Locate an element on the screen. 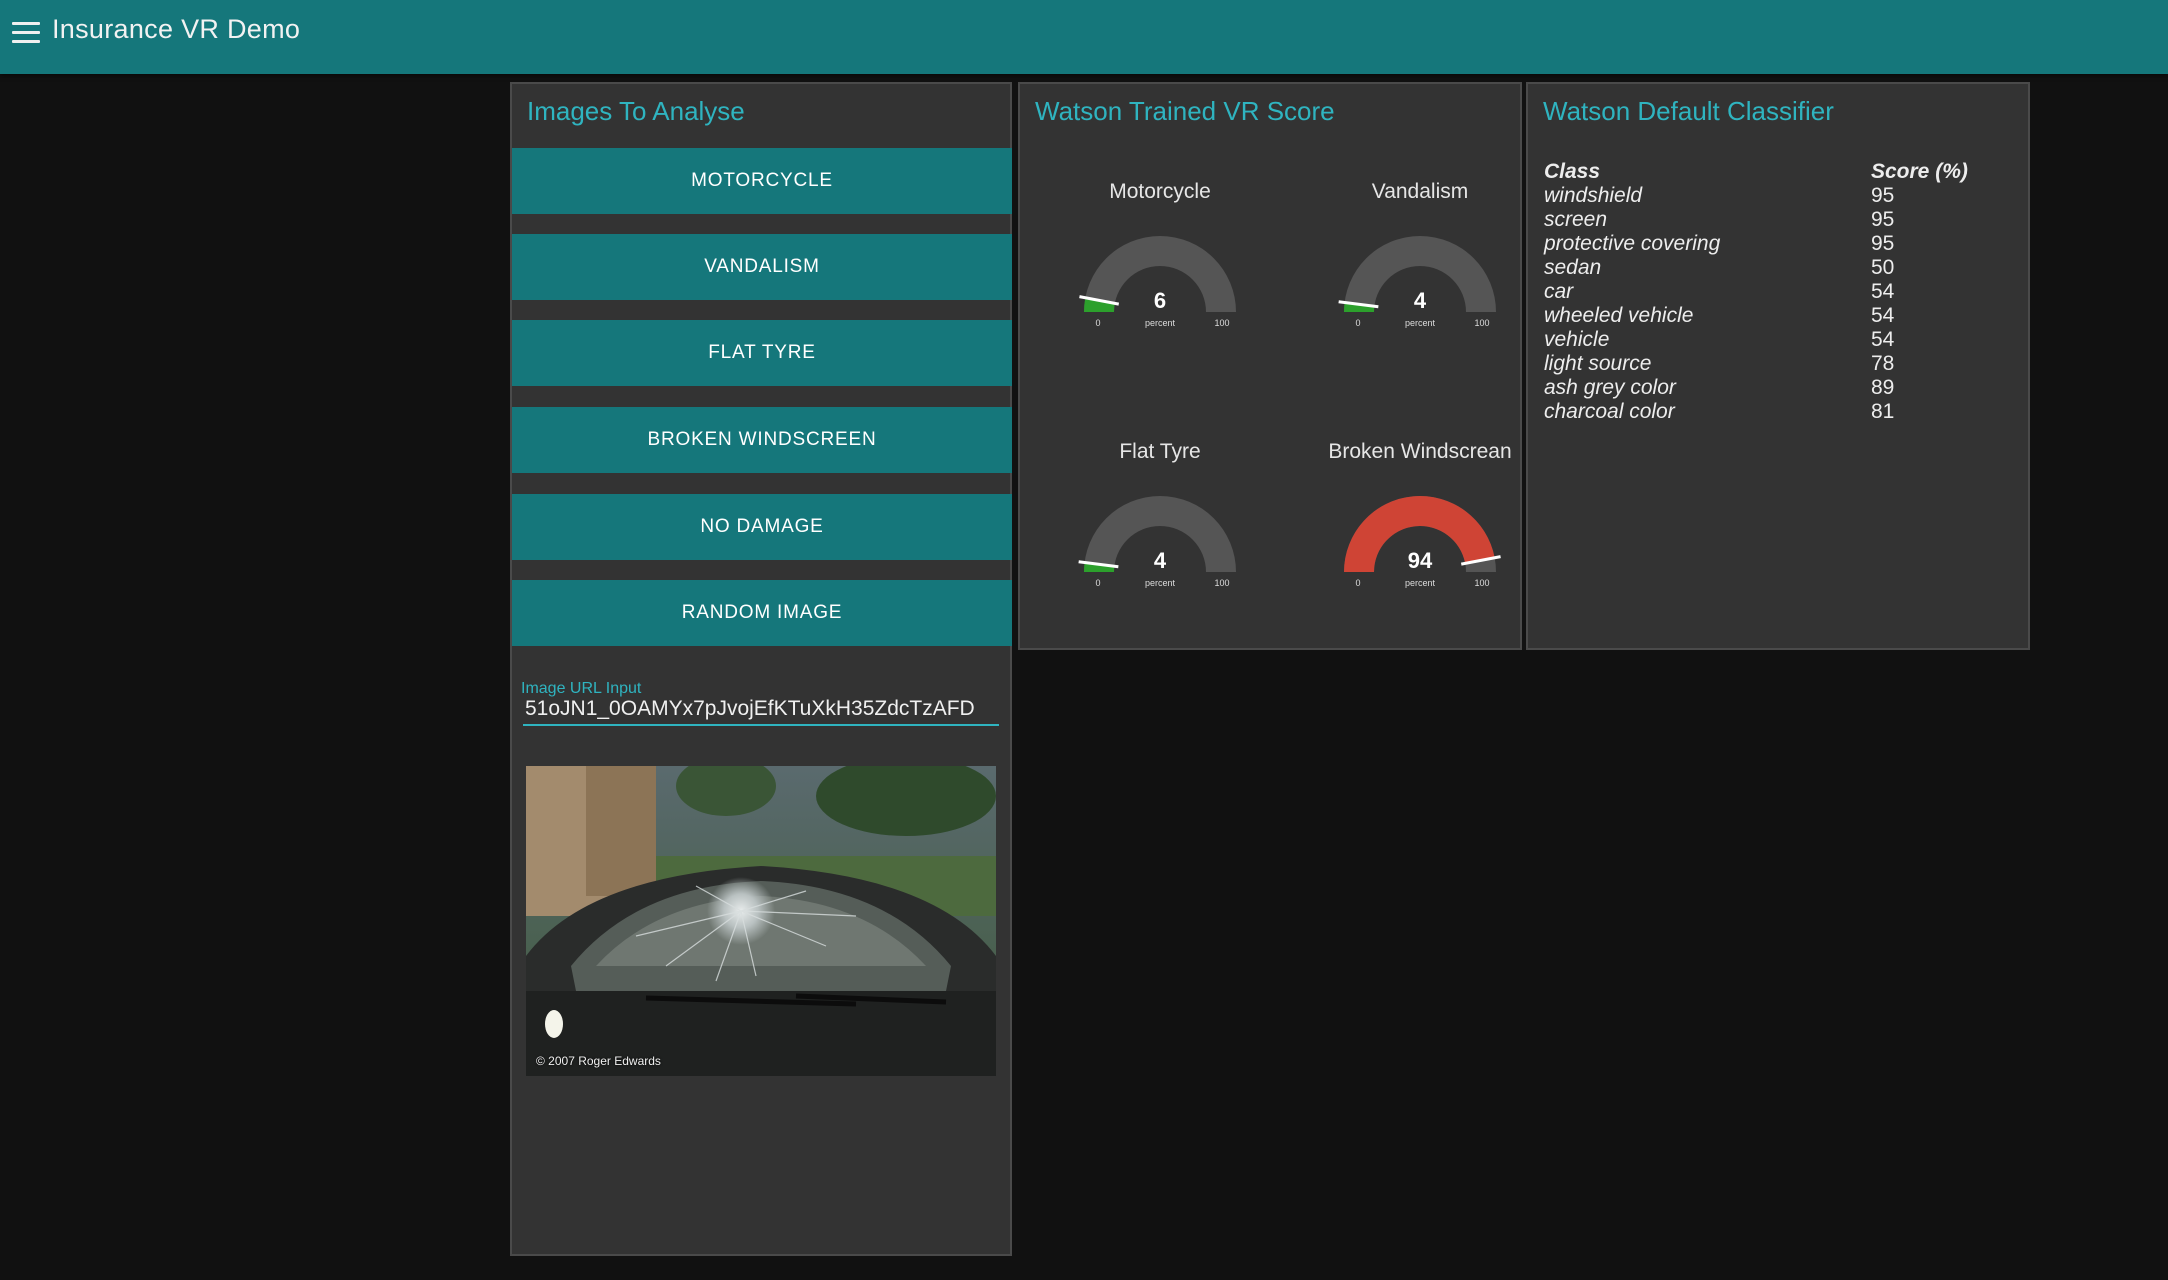  gauge-value: 6 is located at coordinates (1160, 300).